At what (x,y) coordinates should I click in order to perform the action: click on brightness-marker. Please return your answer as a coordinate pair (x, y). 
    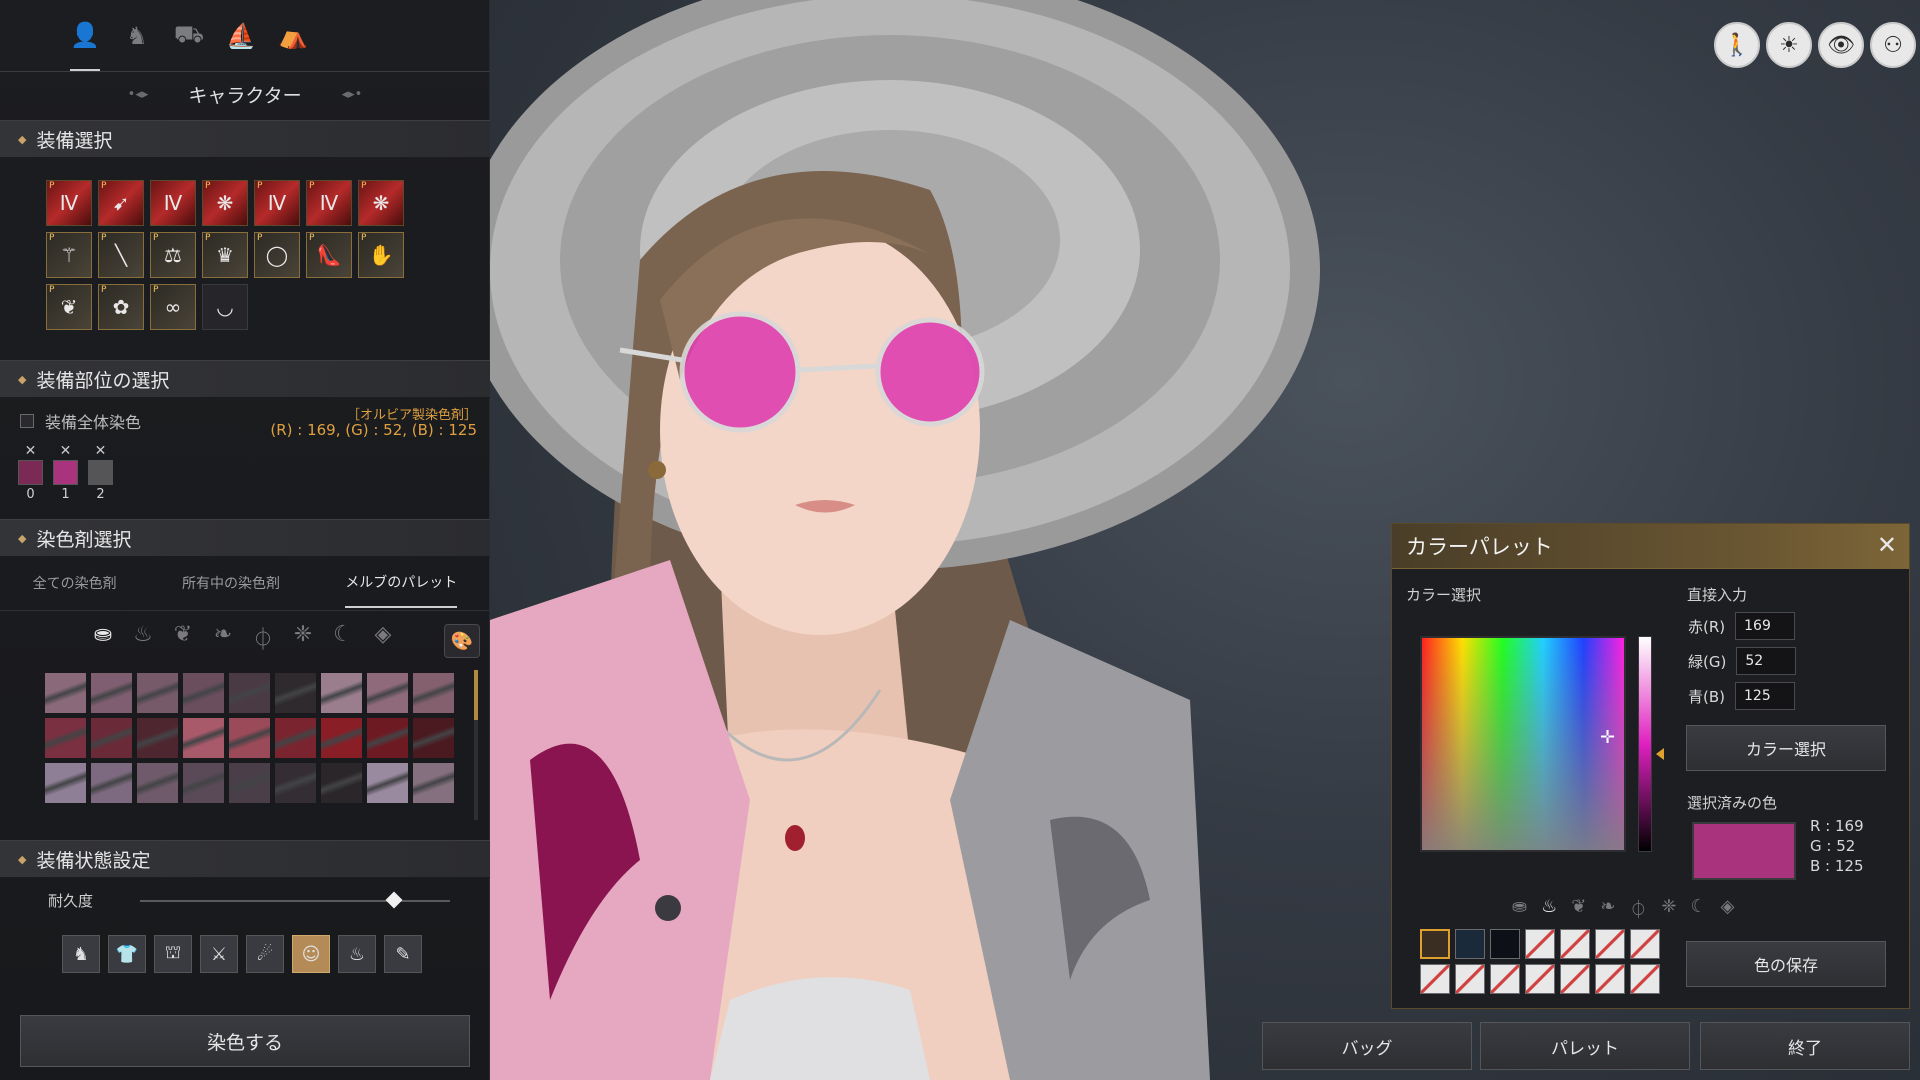
    Looking at the image, I should click on (1660, 754).